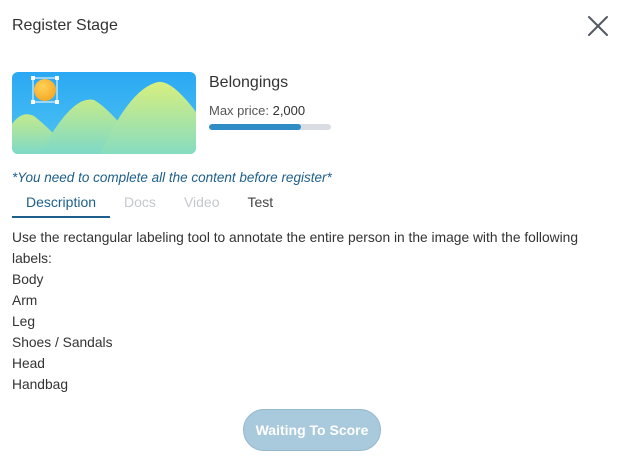 This screenshot has width=624, height=466. I want to click on tab-test: Test, so click(261, 204).